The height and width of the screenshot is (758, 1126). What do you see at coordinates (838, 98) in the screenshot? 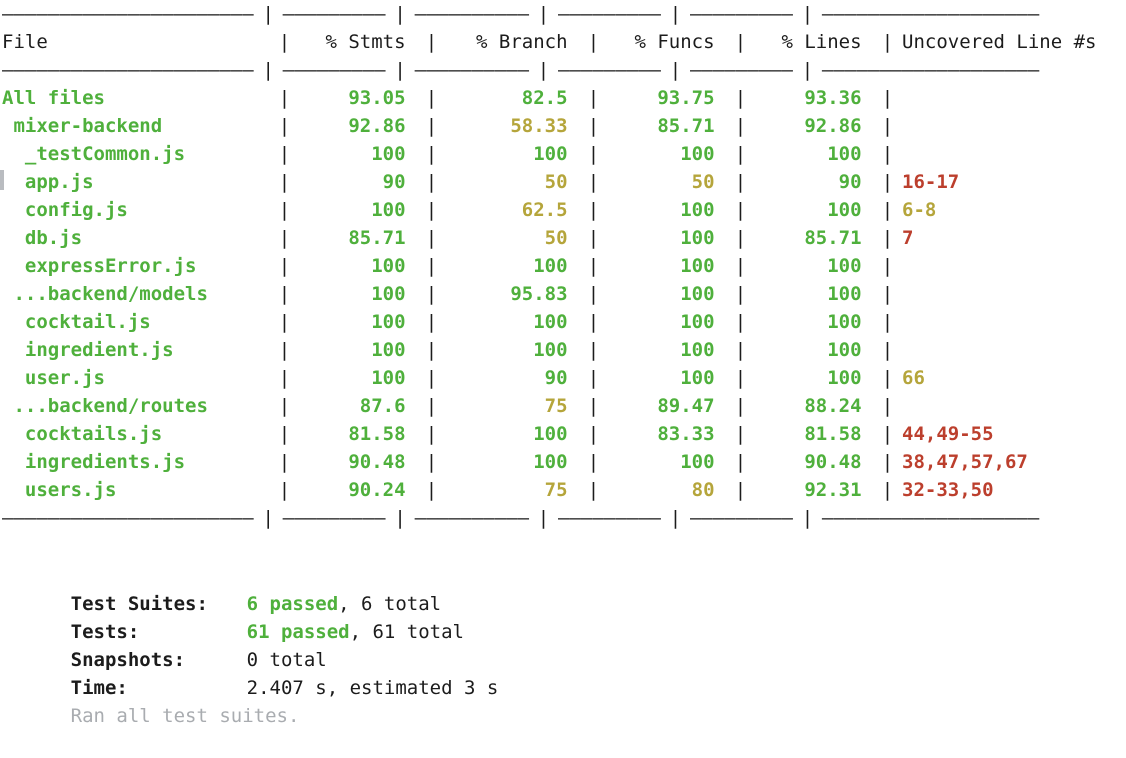
I see `cell-lines: 93.36` at bounding box center [838, 98].